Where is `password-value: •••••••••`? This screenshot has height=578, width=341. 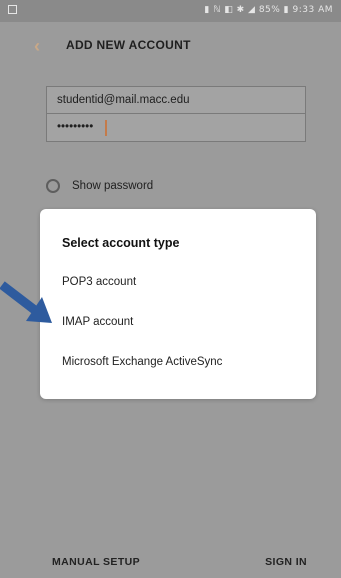
password-value: ••••••••• is located at coordinates (75, 127).